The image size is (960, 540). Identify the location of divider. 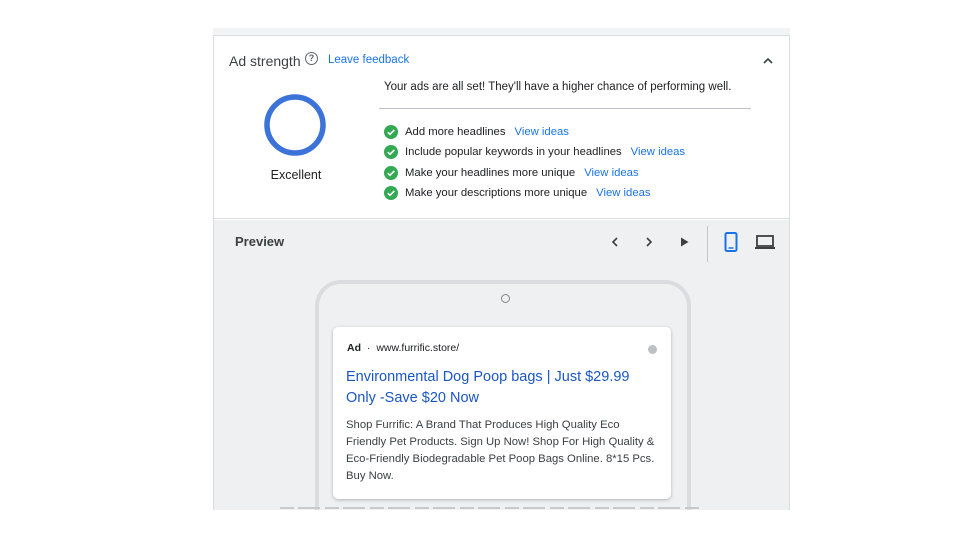
(565, 108).